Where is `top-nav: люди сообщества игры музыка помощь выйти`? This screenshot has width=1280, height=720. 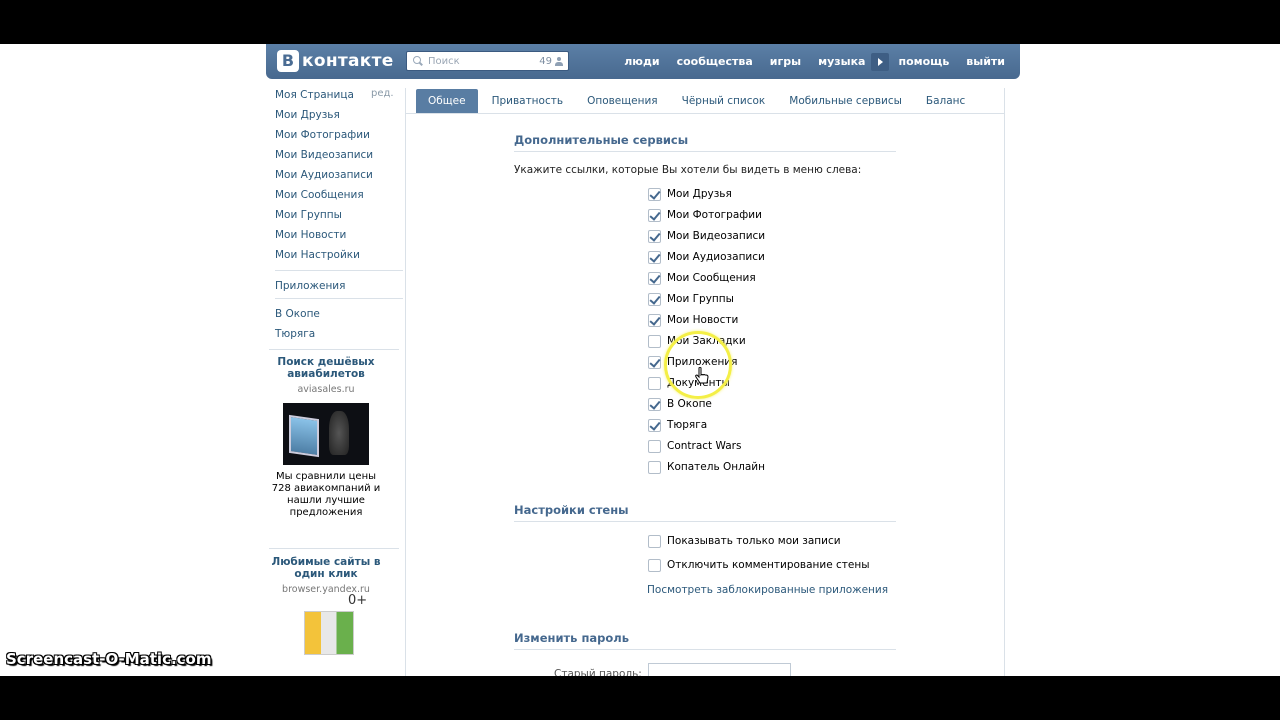 top-nav: люди сообщества игры музыка помощь выйти is located at coordinates (806, 61).